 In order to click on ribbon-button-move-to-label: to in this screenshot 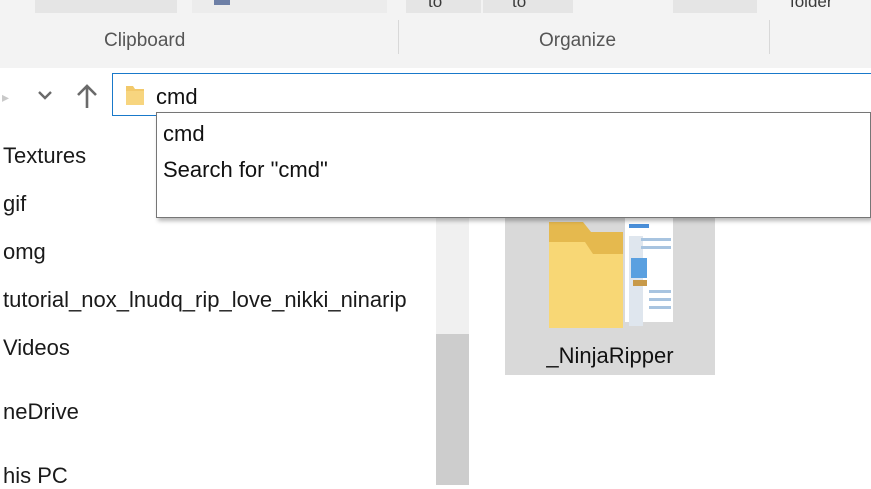, I will do `click(435, 5)`.